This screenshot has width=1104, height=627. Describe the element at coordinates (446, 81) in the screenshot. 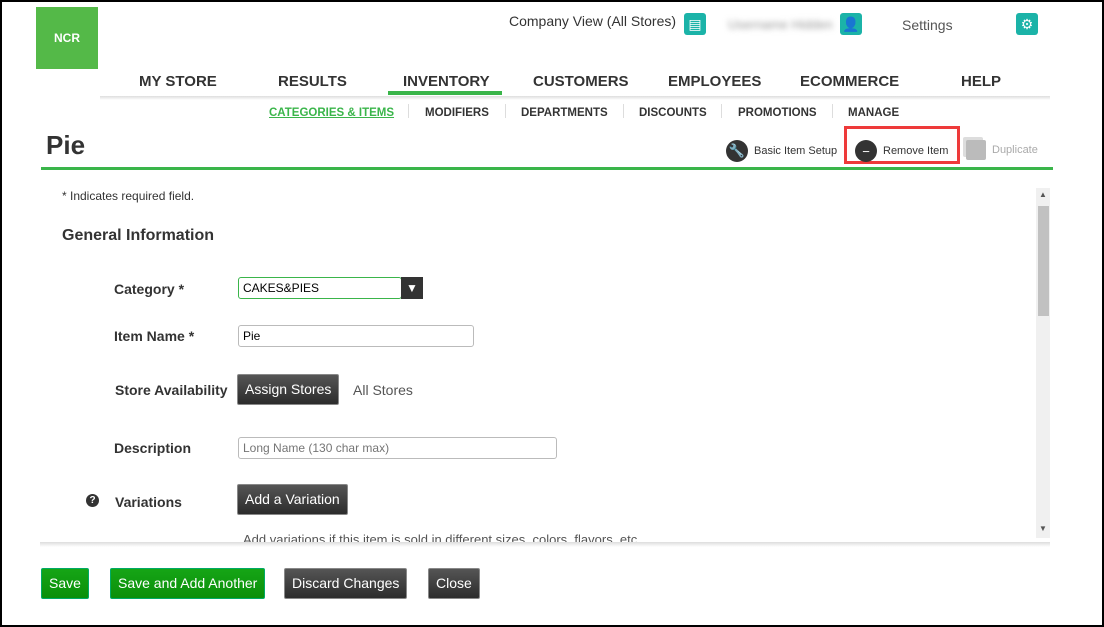

I see `nav-inventory: INVENTORY` at that location.